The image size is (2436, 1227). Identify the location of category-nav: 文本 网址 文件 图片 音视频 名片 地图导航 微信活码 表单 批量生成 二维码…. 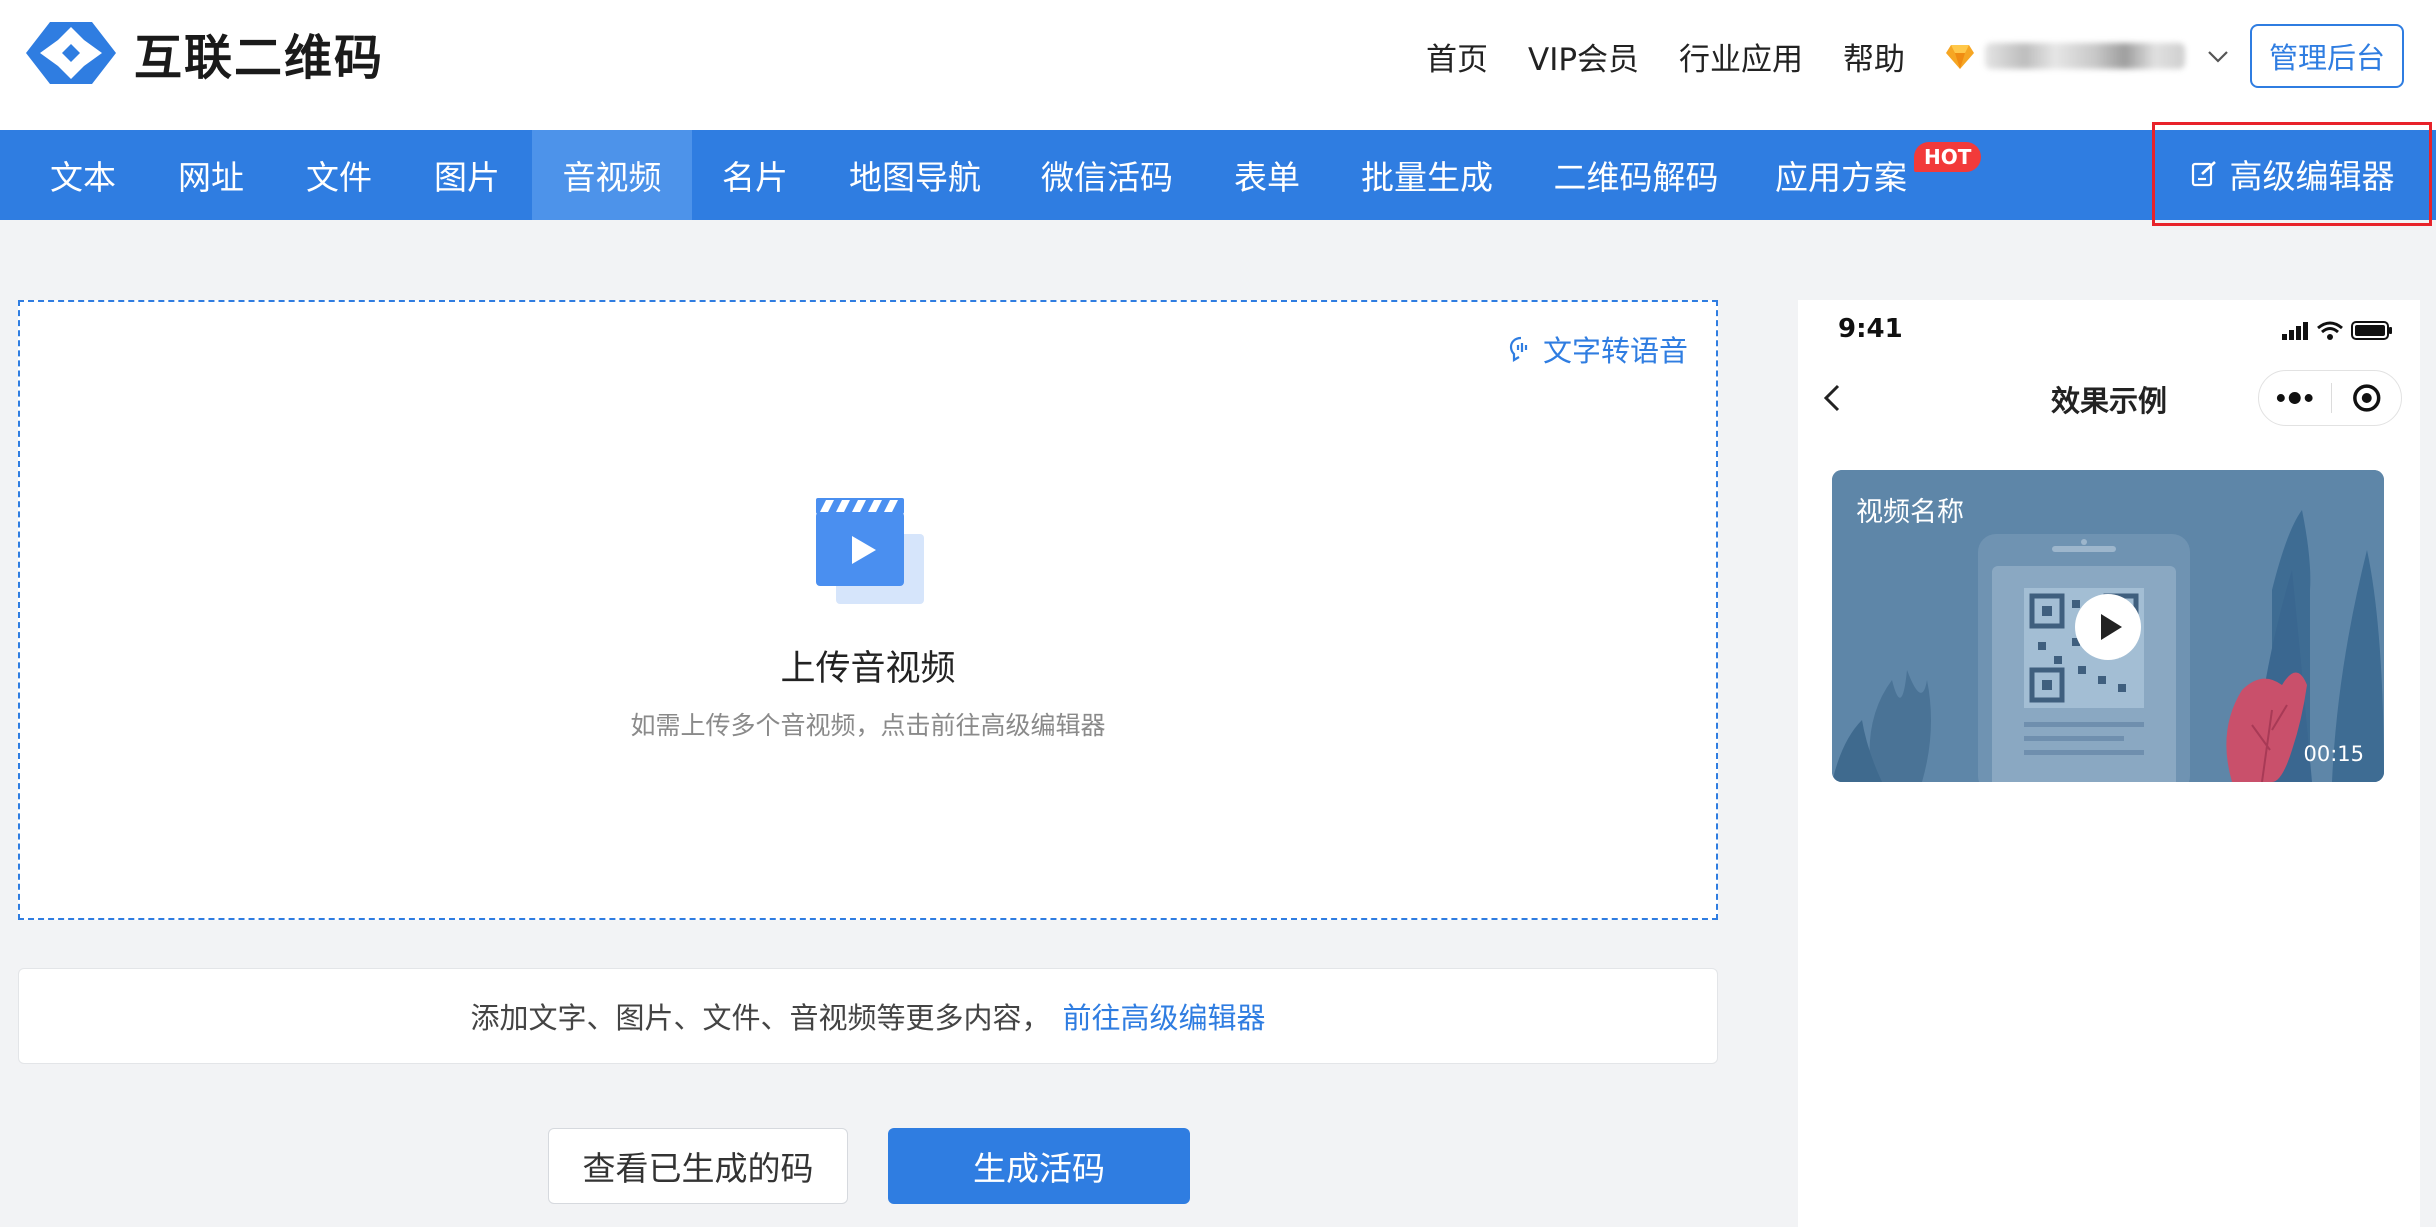
(1218, 175).